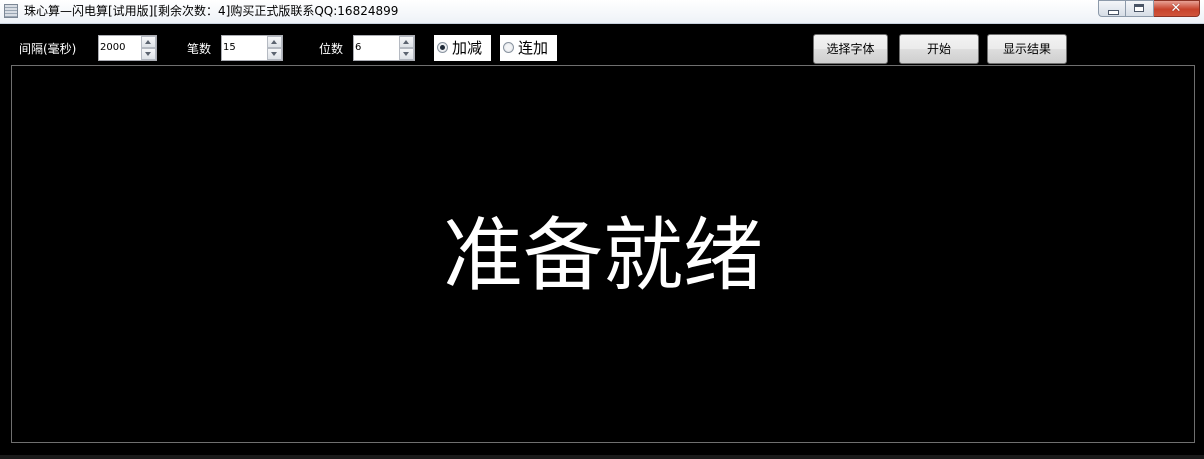  Describe the element at coordinates (331, 49) in the screenshot. I see `digits-label: 位数` at that location.